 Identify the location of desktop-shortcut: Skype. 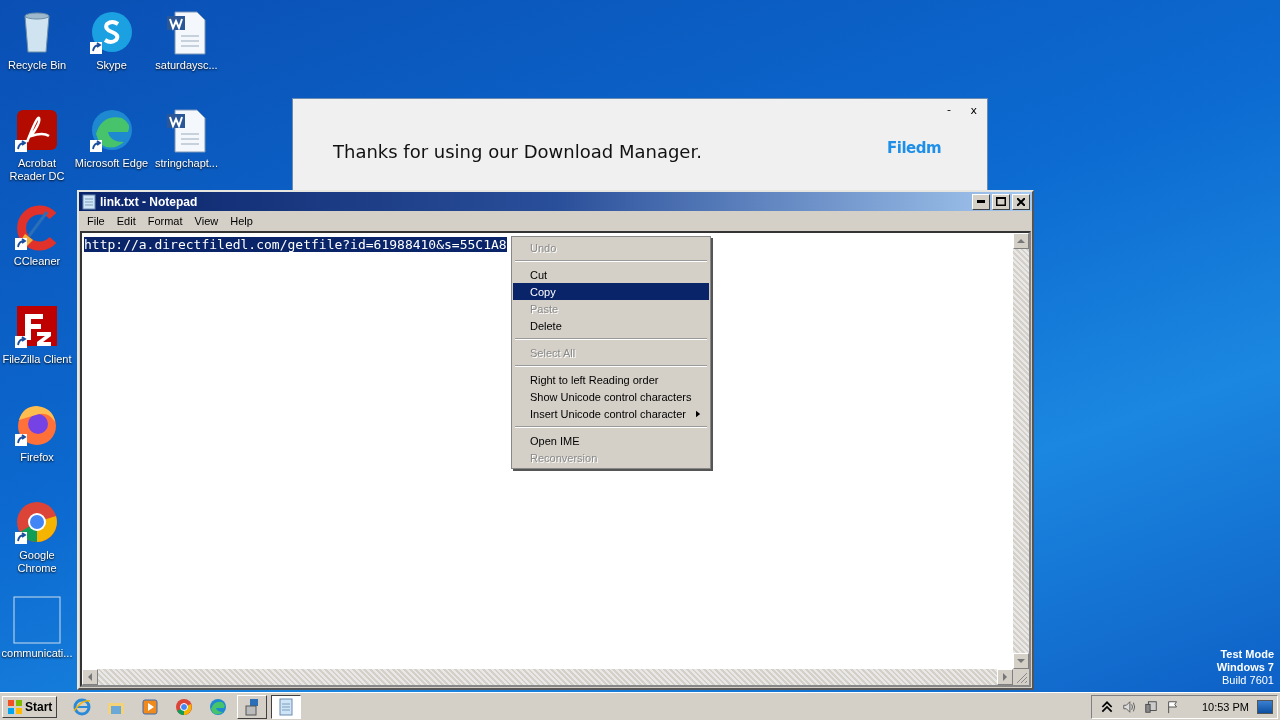
(111, 49).